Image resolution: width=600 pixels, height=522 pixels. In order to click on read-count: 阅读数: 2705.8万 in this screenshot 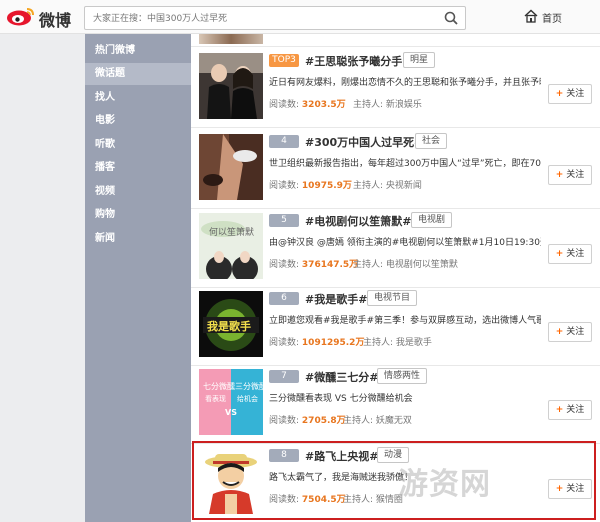, I will do `click(307, 419)`.